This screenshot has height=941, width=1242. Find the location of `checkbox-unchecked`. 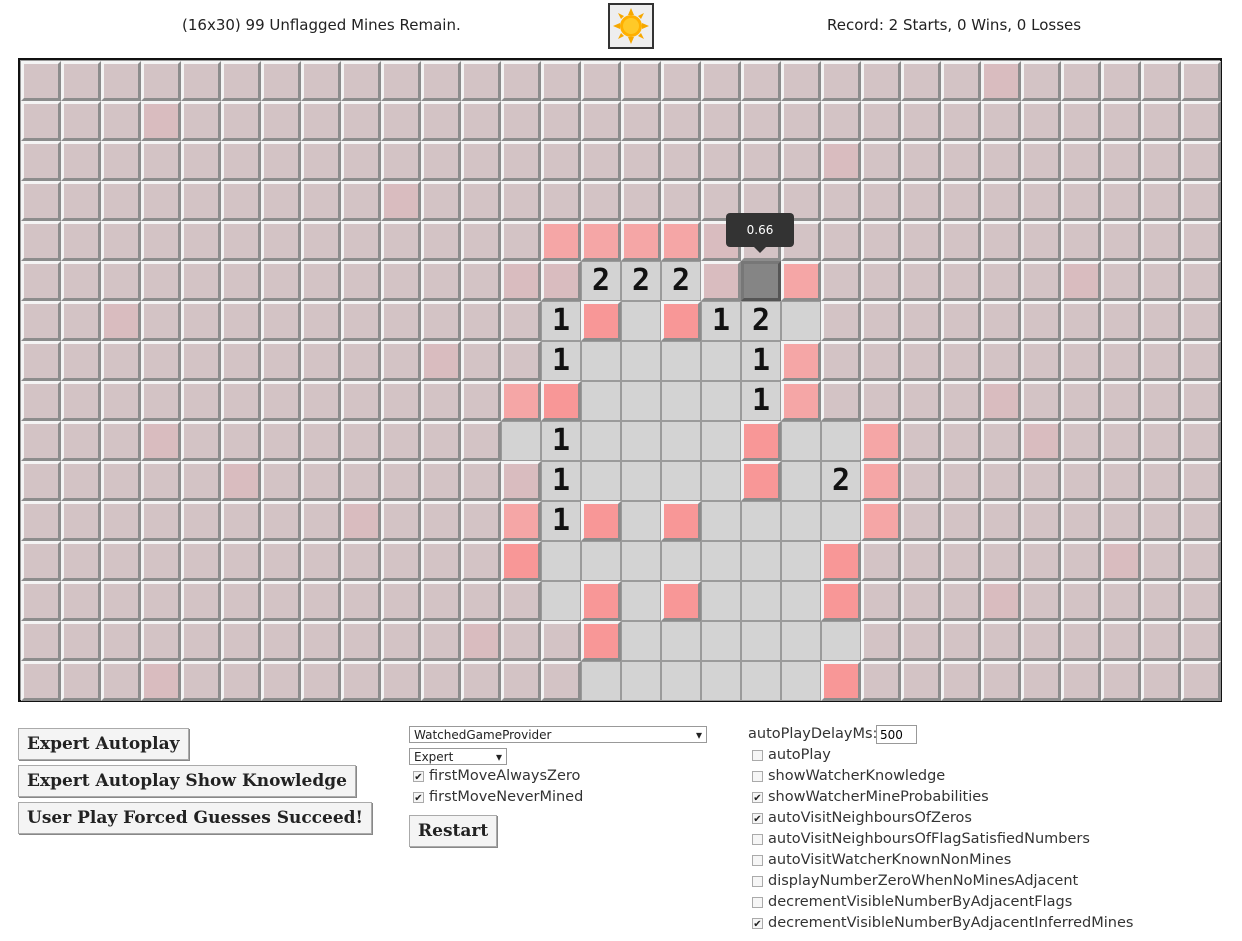

checkbox-unchecked is located at coordinates (757, 776).